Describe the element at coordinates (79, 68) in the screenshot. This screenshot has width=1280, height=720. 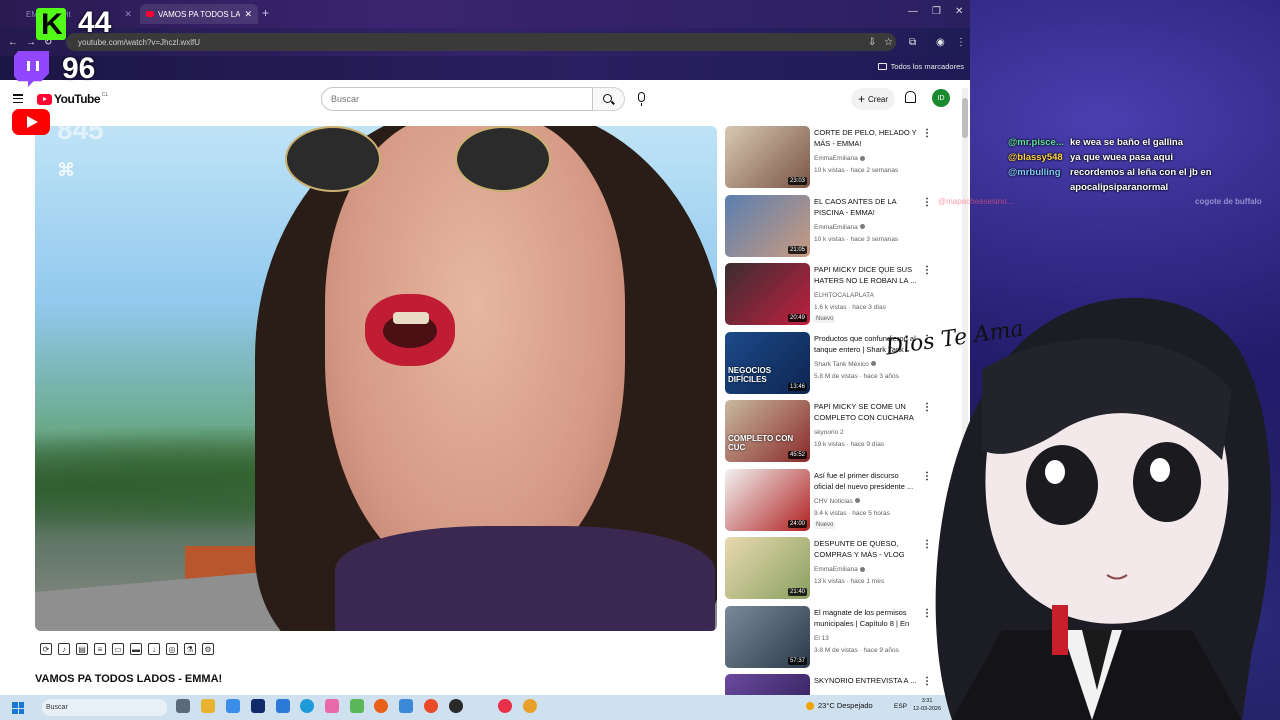
I see `twitch-viewer-count: 96` at that location.